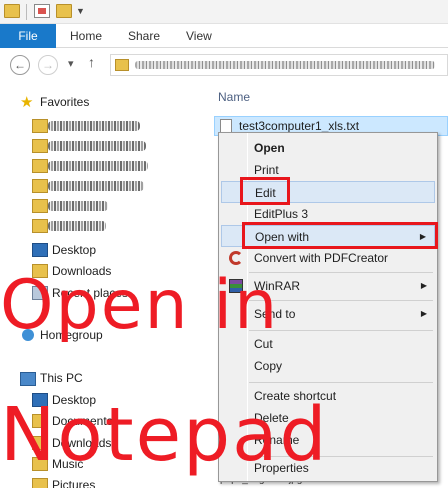  I want to click on tab-share: Share, so click(144, 36).